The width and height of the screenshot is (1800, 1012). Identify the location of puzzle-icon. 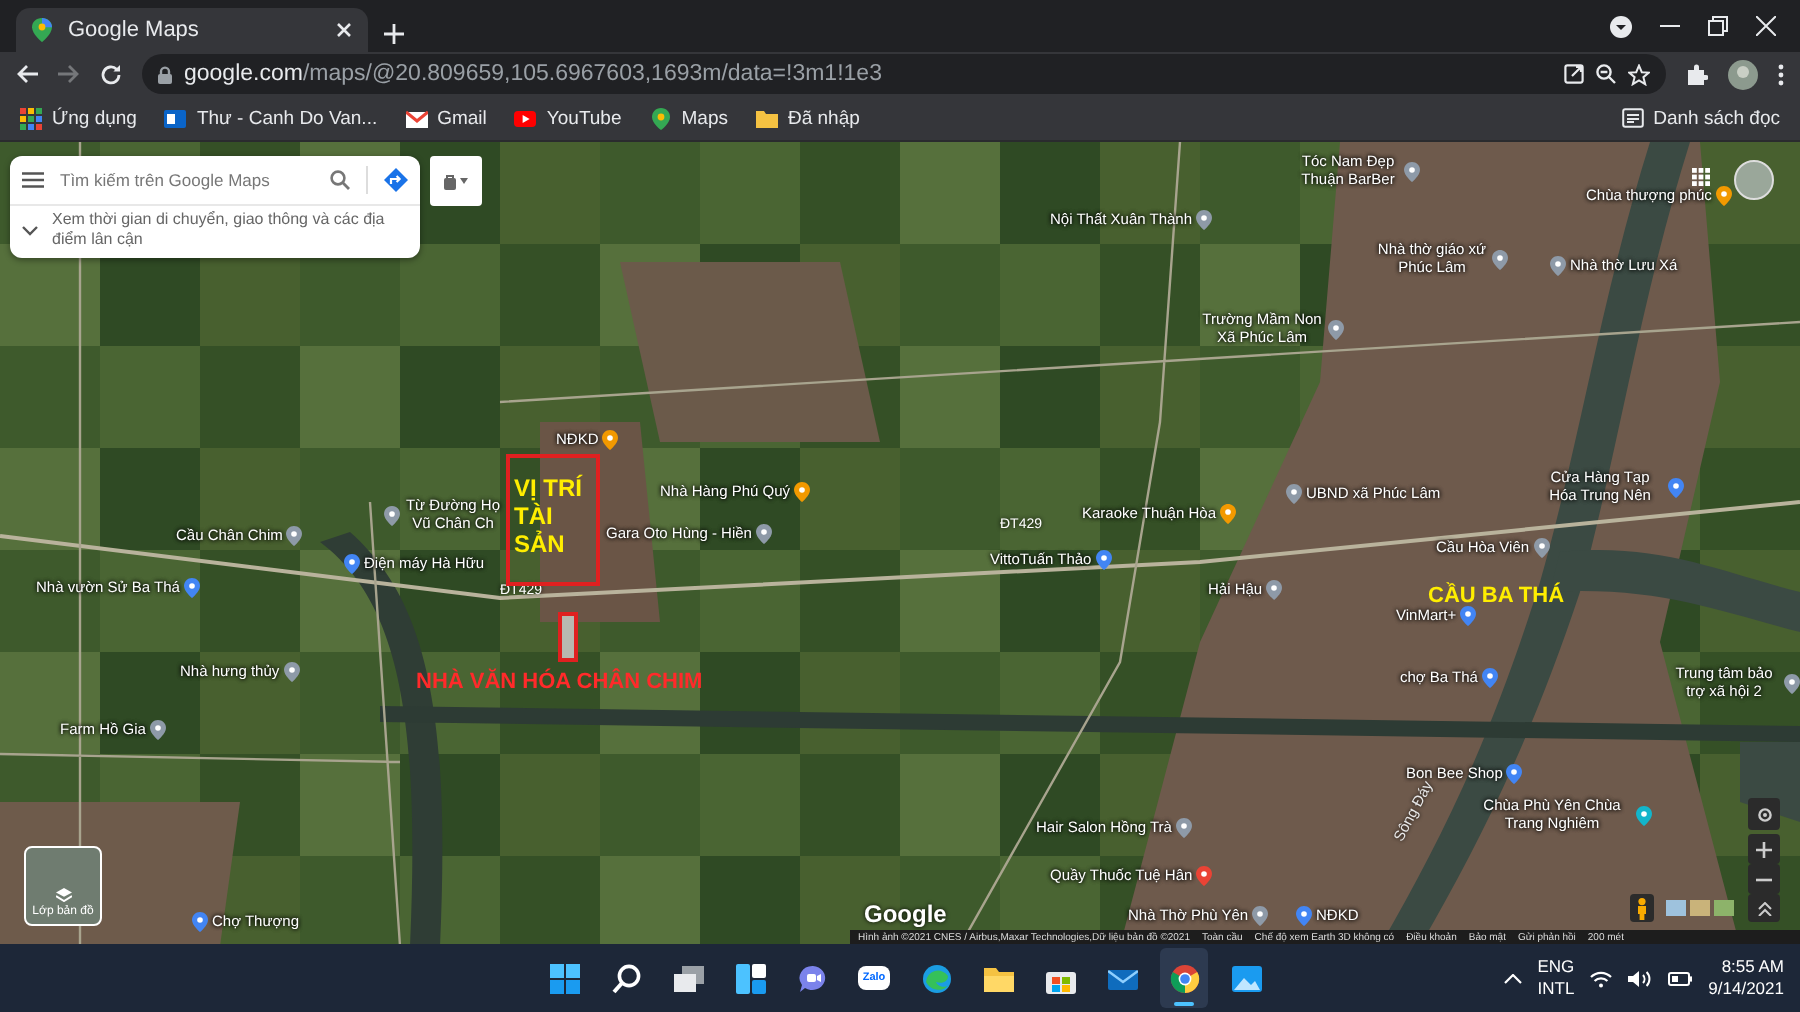
(1697, 74).